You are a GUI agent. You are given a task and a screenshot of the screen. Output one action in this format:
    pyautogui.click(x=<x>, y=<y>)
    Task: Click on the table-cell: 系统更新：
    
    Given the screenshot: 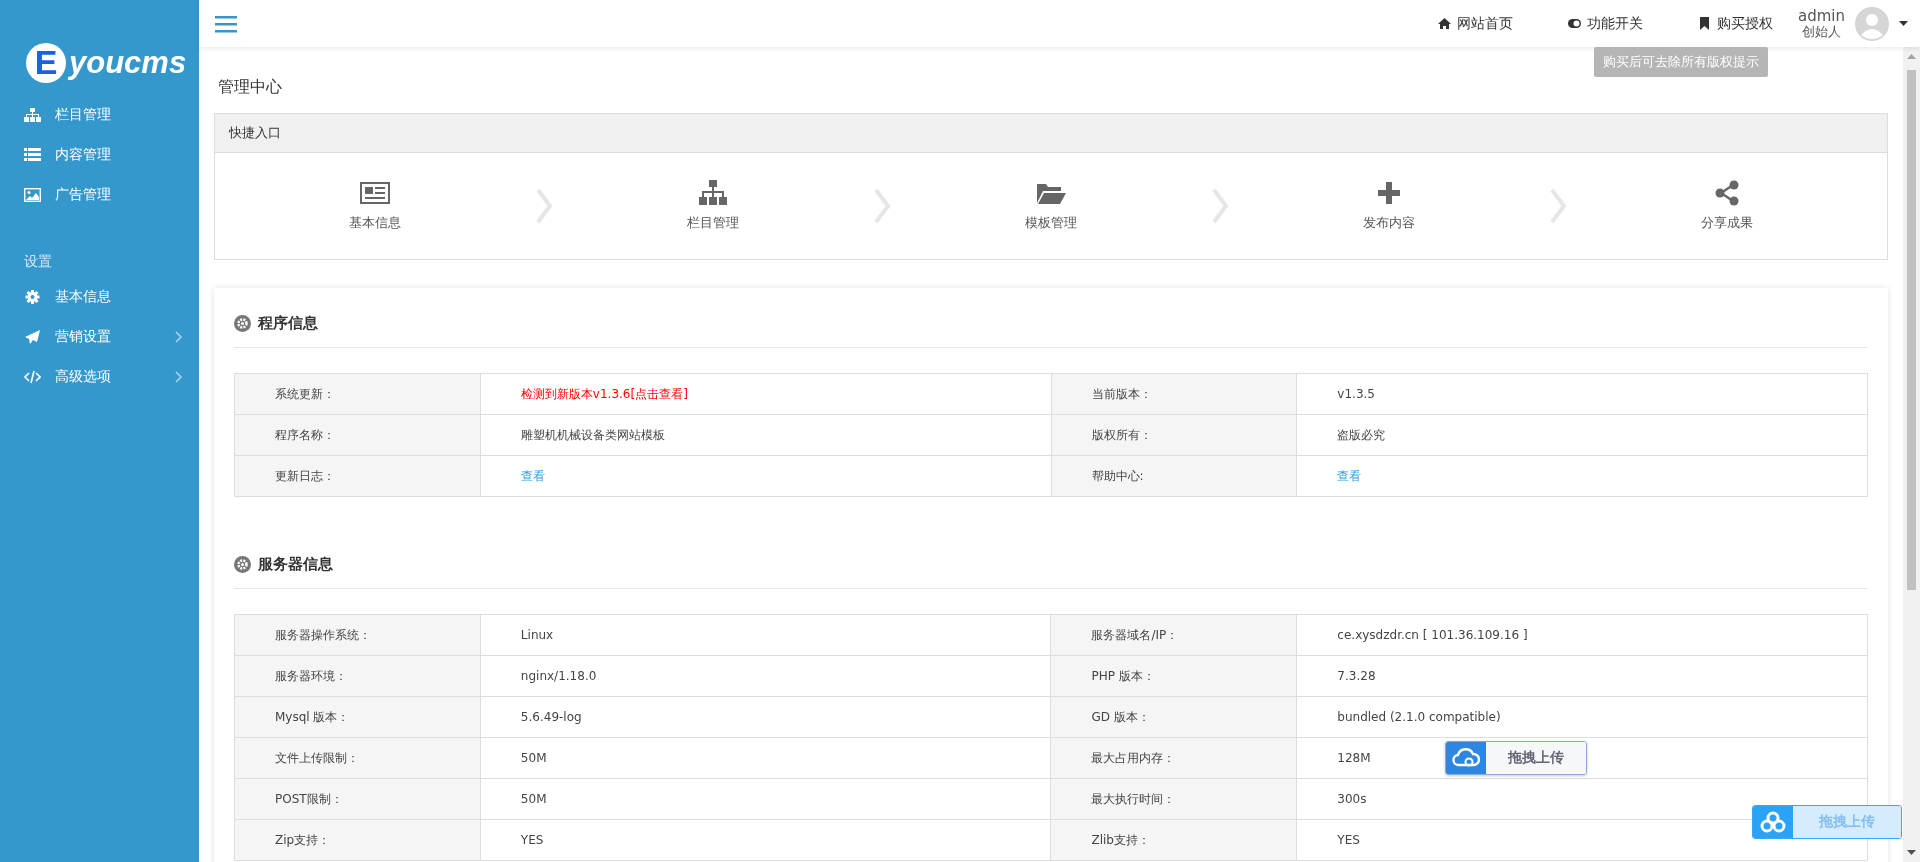 What is the action you would take?
    pyautogui.click(x=357, y=394)
    